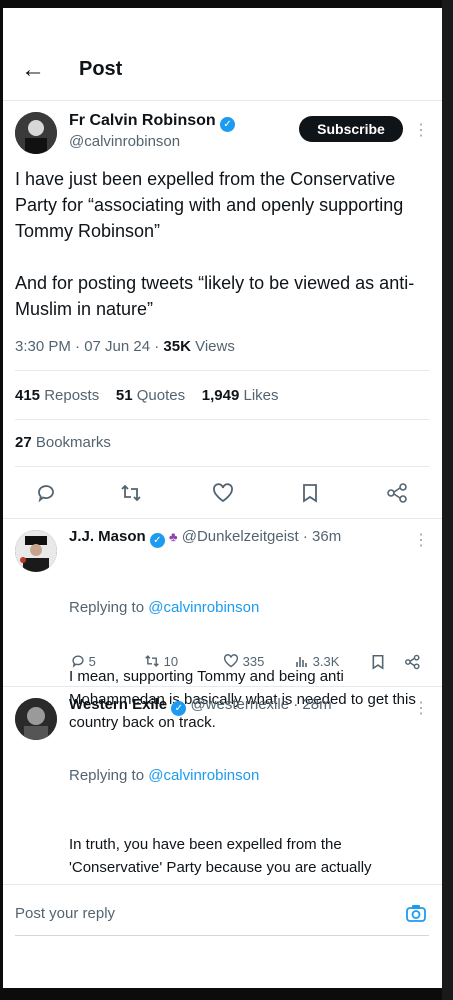  What do you see at coordinates (83, 661) in the screenshot?
I see `reply-reply-count: 5` at bounding box center [83, 661].